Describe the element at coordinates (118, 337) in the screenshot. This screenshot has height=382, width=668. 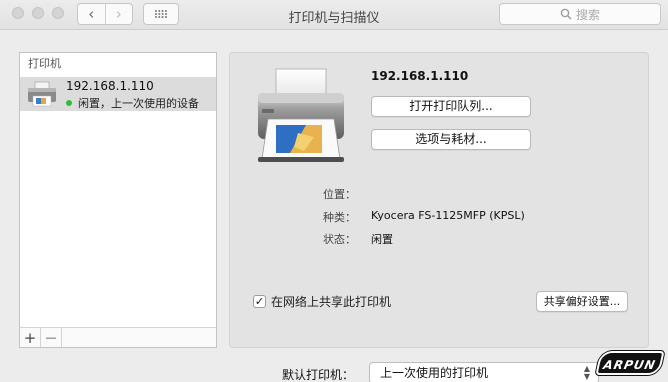
I see `printer-list-toolbar: + —` at that location.